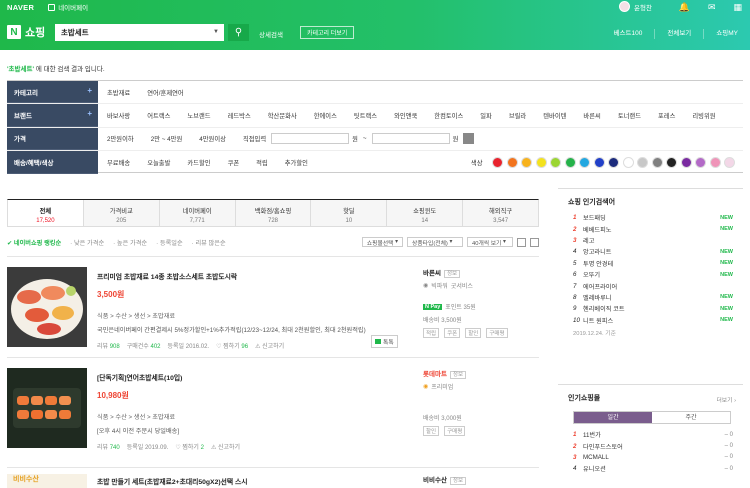 The height and width of the screenshot is (488, 750). What do you see at coordinates (737, 7) in the screenshot?
I see `grid-menu-icon: ▦` at bounding box center [737, 7].